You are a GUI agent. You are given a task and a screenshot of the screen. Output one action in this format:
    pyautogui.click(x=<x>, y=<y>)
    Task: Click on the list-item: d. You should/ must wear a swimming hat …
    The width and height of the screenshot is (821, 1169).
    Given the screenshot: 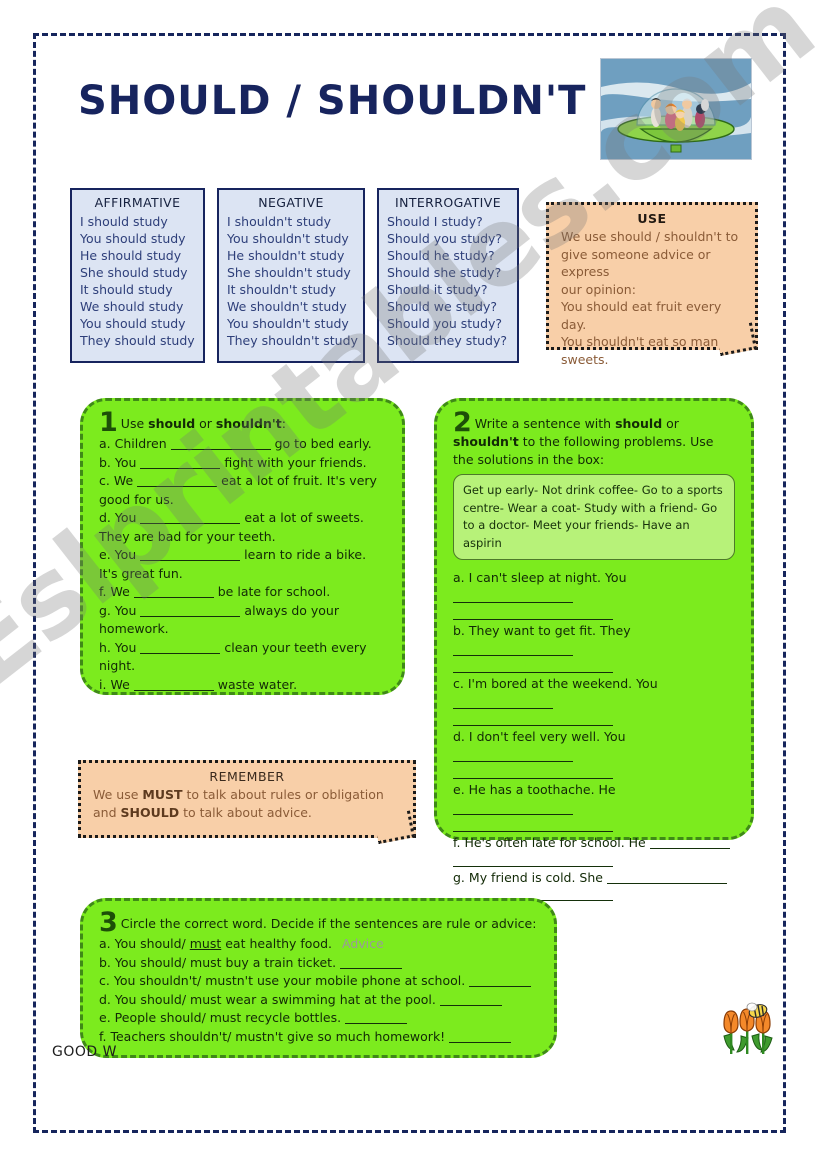 What is the action you would take?
    pyautogui.click(x=318, y=1000)
    